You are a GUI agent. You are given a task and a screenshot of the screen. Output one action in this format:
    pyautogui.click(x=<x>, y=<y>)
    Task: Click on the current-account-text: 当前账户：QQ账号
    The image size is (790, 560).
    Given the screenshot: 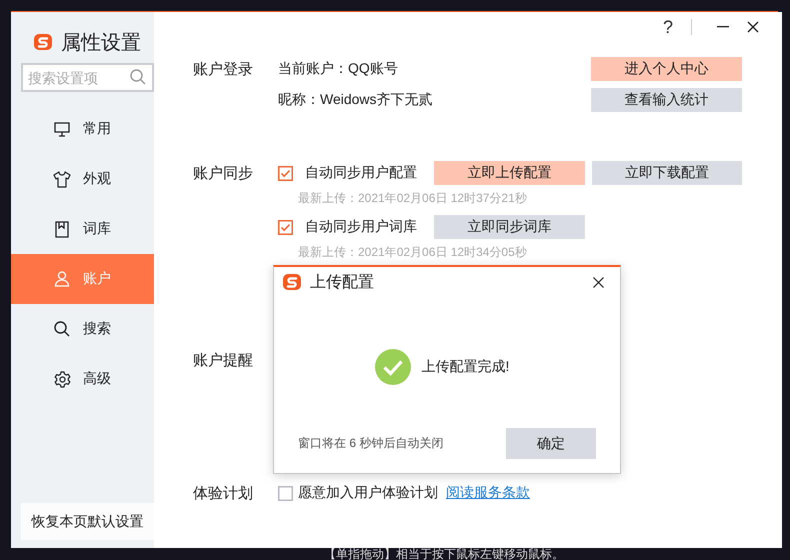 What is the action you would take?
    pyautogui.click(x=338, y=69)
    